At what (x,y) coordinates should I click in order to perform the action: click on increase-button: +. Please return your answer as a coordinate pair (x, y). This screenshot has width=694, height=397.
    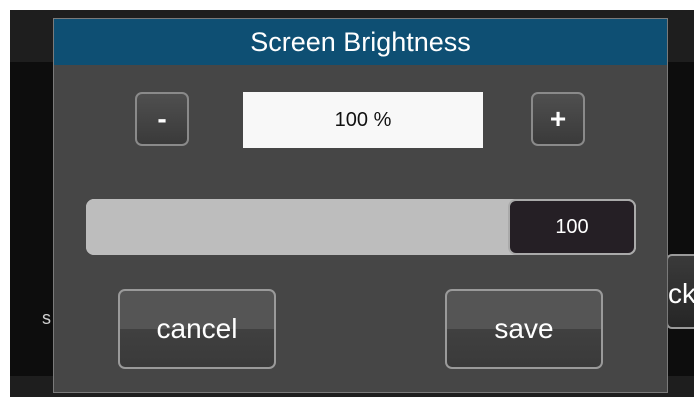
    Looking at the image, I should click on (558, 119).